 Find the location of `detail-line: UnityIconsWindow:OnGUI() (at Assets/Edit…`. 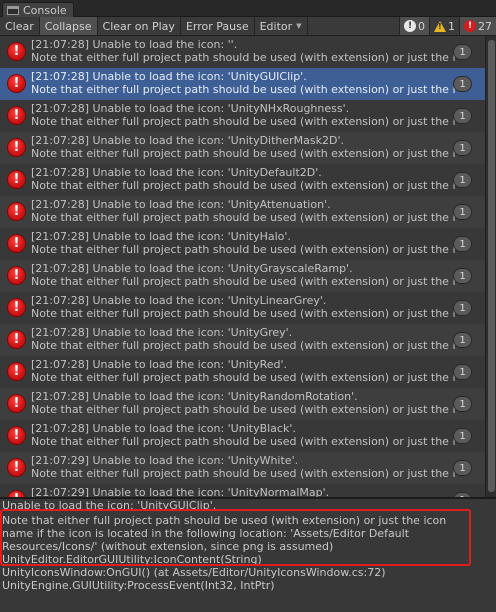

detail-line: UnityIconsWindow:OnGUI() (at Assets/Edit… is located at coordinates (194, 572).